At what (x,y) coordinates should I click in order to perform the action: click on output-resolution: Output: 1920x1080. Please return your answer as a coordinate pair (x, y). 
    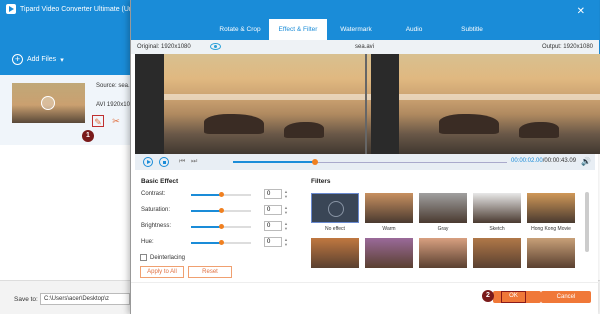
    Looking at the image, I should click on (567, 47).